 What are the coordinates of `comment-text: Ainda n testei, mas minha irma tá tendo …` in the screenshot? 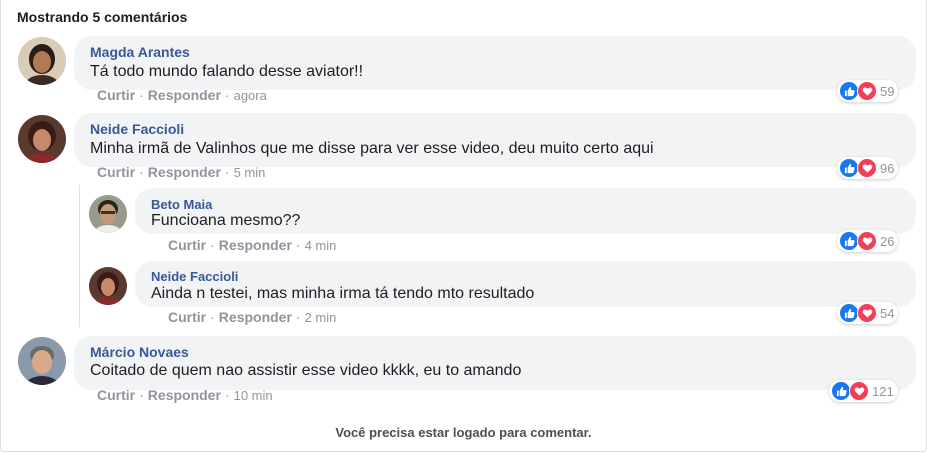 It's located at (343, 293).